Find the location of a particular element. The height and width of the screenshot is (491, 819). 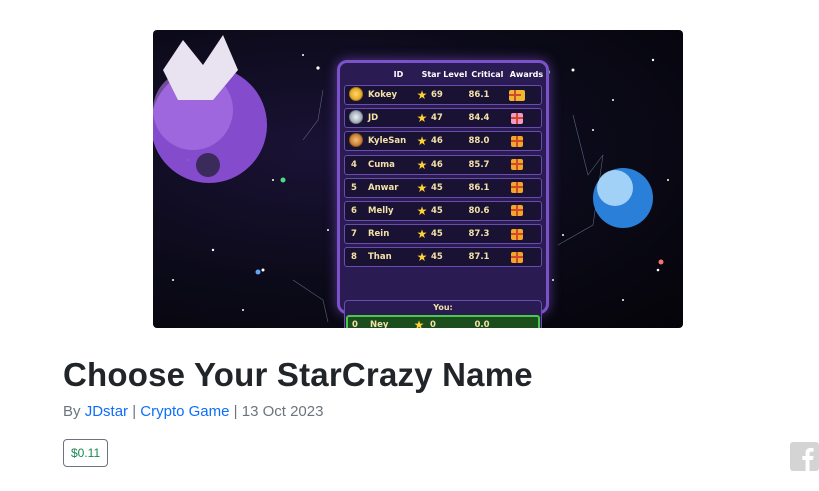

leaderboard-row: 4 Cuma ★ 46 85.7 is located at coordinates (443, 164).